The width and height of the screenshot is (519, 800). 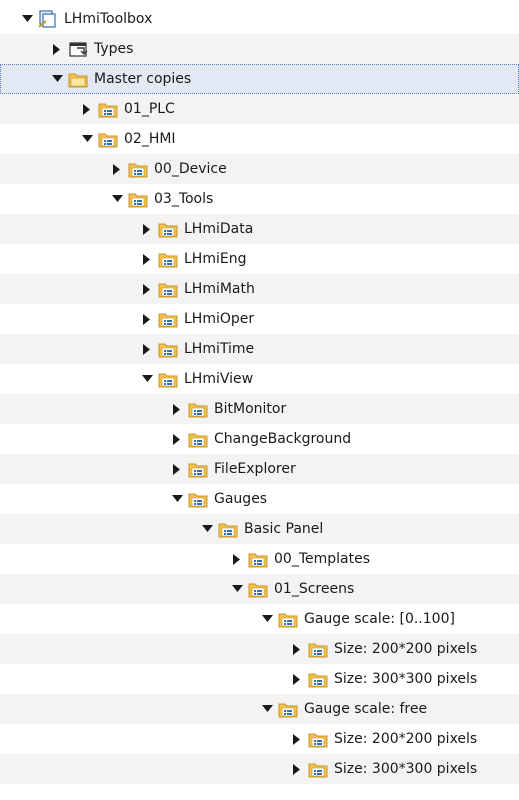 I want to click on tree-item-label: BitMonitor, so click(x=250, y=409).